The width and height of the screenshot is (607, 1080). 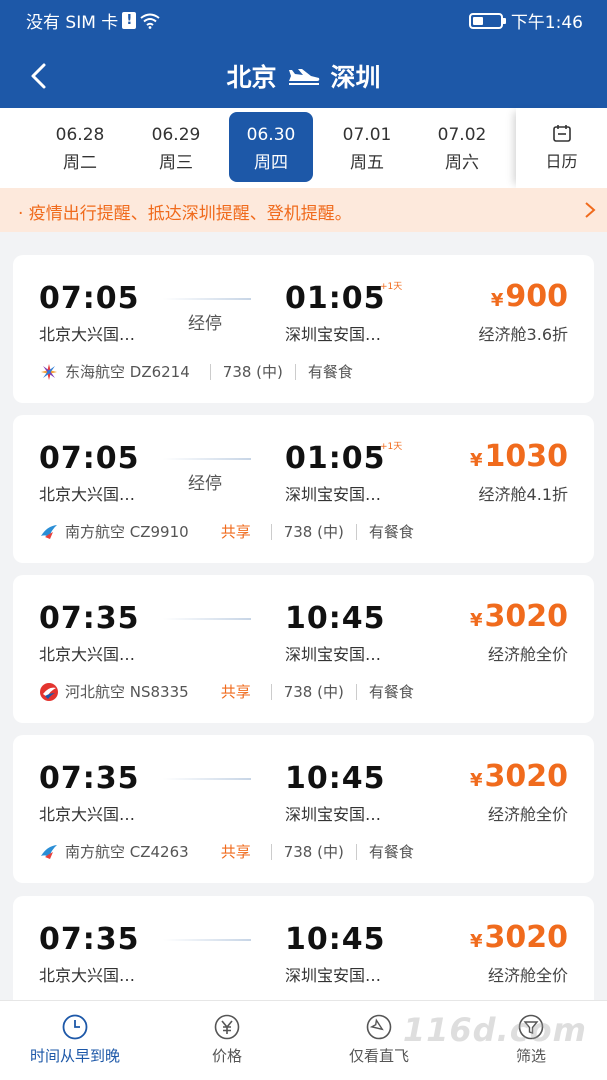 I want to click on china-southern-logo-icon, so click(x=49, y=531).